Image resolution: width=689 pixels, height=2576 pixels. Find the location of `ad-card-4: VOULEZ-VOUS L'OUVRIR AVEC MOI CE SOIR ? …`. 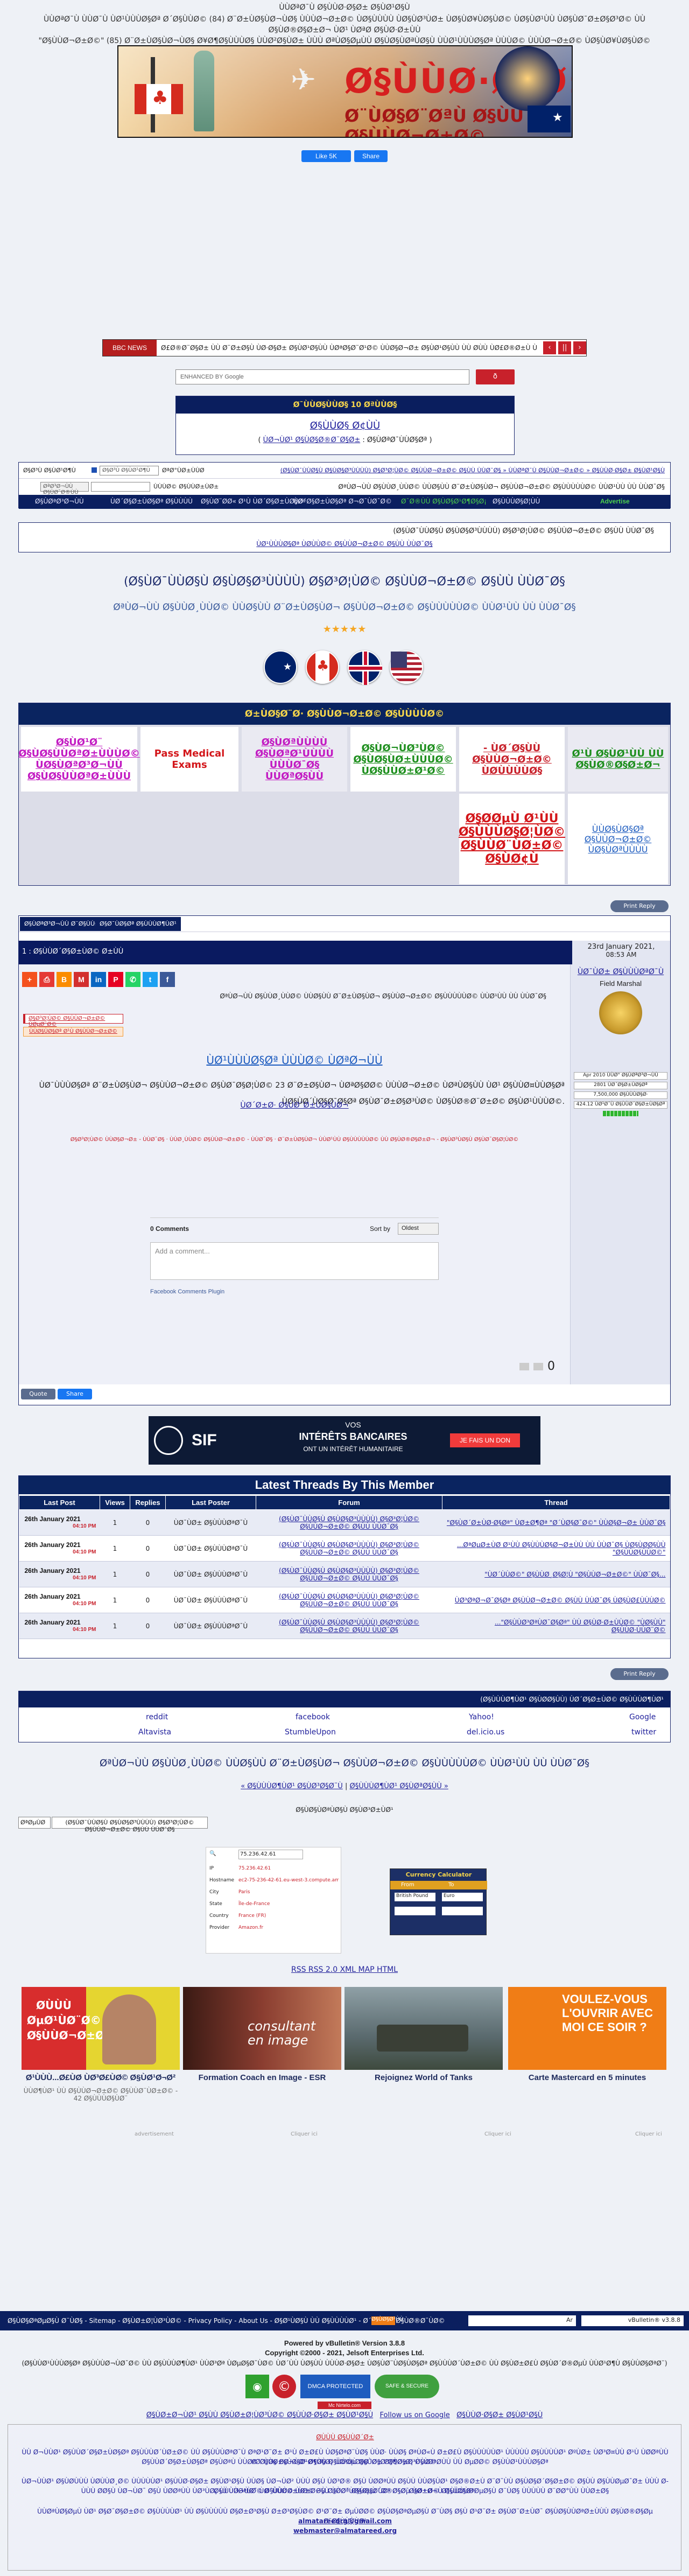

ad-card-4: VOULEZ-VOUS L'OUVRIR AVEC MOI CE SOIR ? … is located at coordinates (587, 2047).